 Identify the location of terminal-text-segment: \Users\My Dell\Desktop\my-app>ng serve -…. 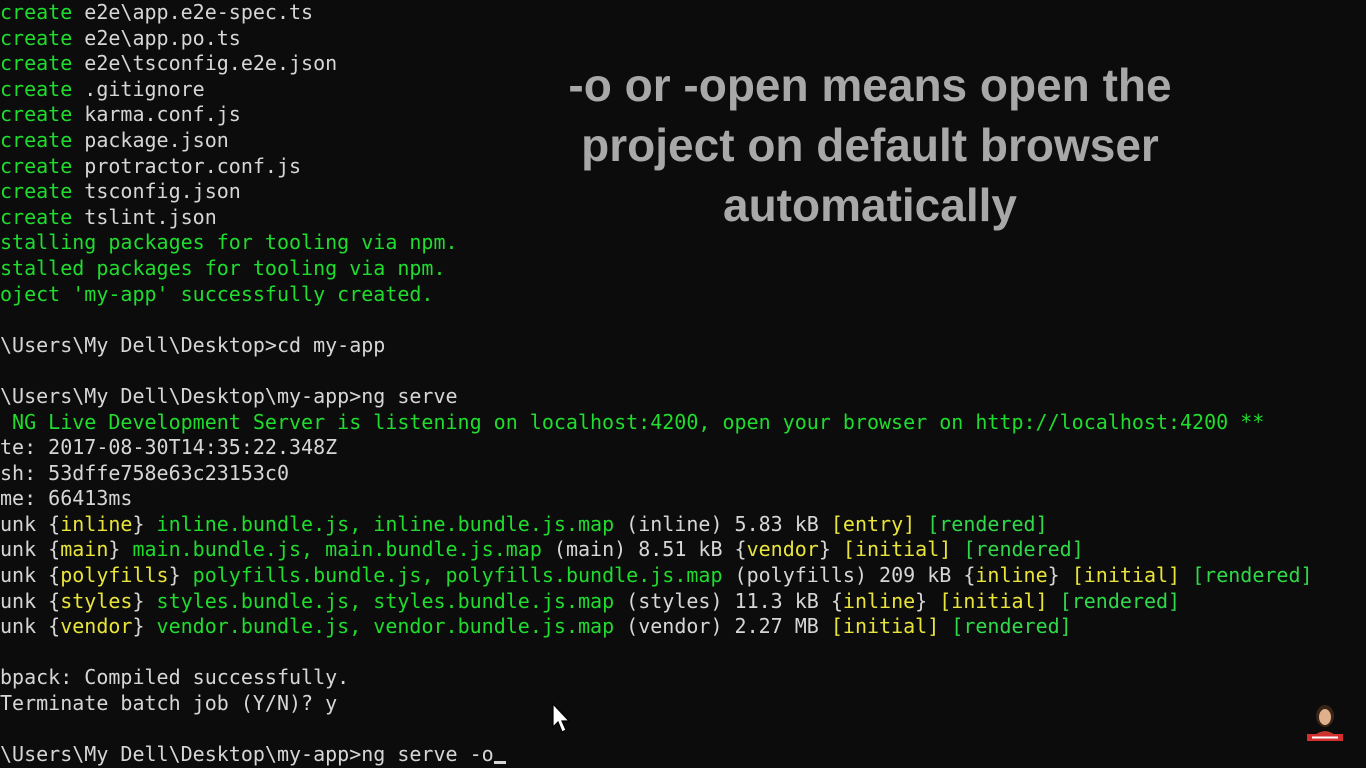
(247, 754).